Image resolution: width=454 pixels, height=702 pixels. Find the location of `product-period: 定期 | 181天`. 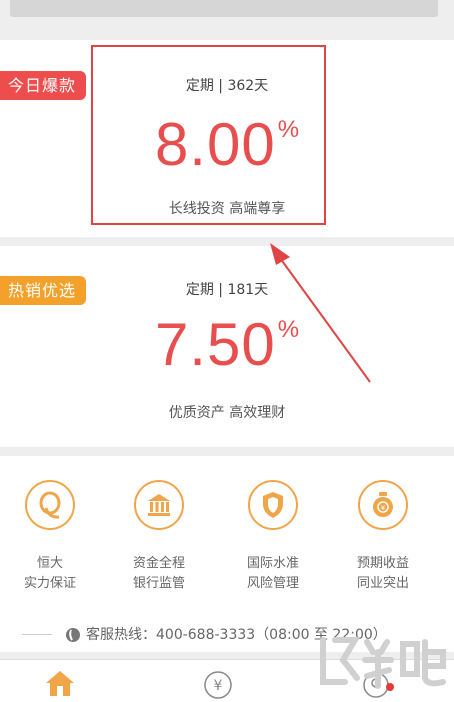

product-period: 定期 | 181天 is located at coordinates (227, 290).